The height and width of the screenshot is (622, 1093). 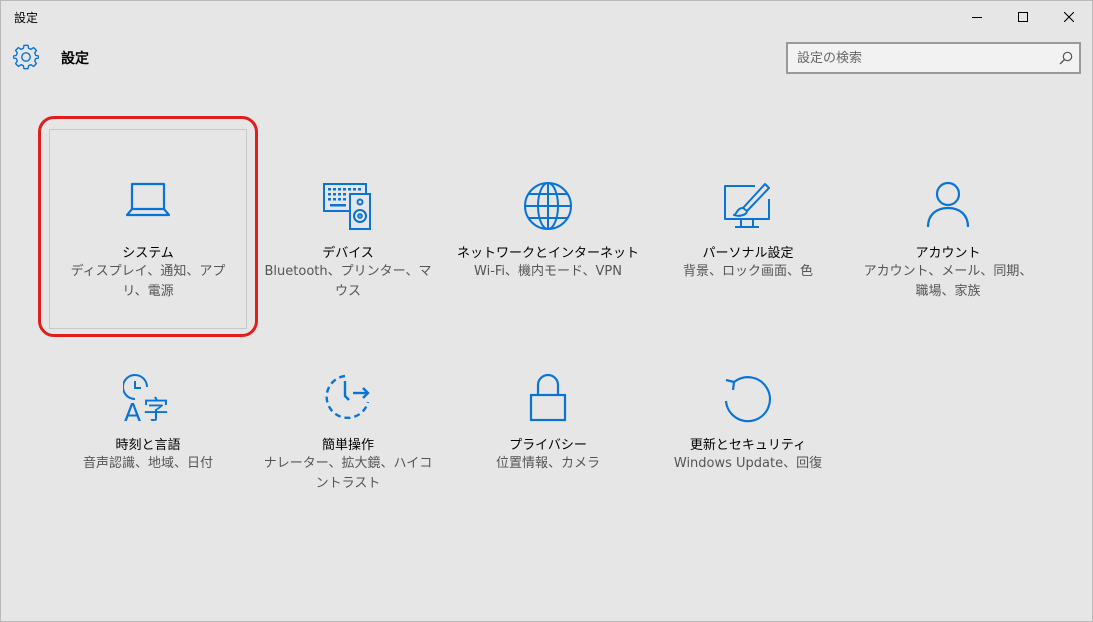 I want to click on ease-of-access-icon, so click(x=348, y=398).